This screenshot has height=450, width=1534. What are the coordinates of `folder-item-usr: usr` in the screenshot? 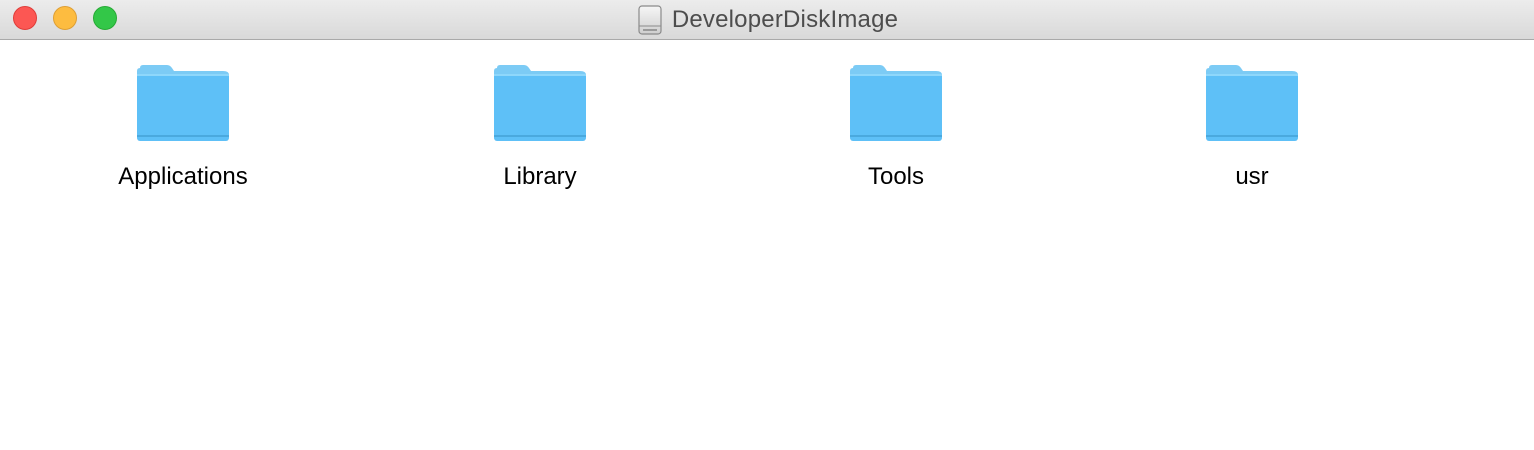 It's located at (1252, 128).